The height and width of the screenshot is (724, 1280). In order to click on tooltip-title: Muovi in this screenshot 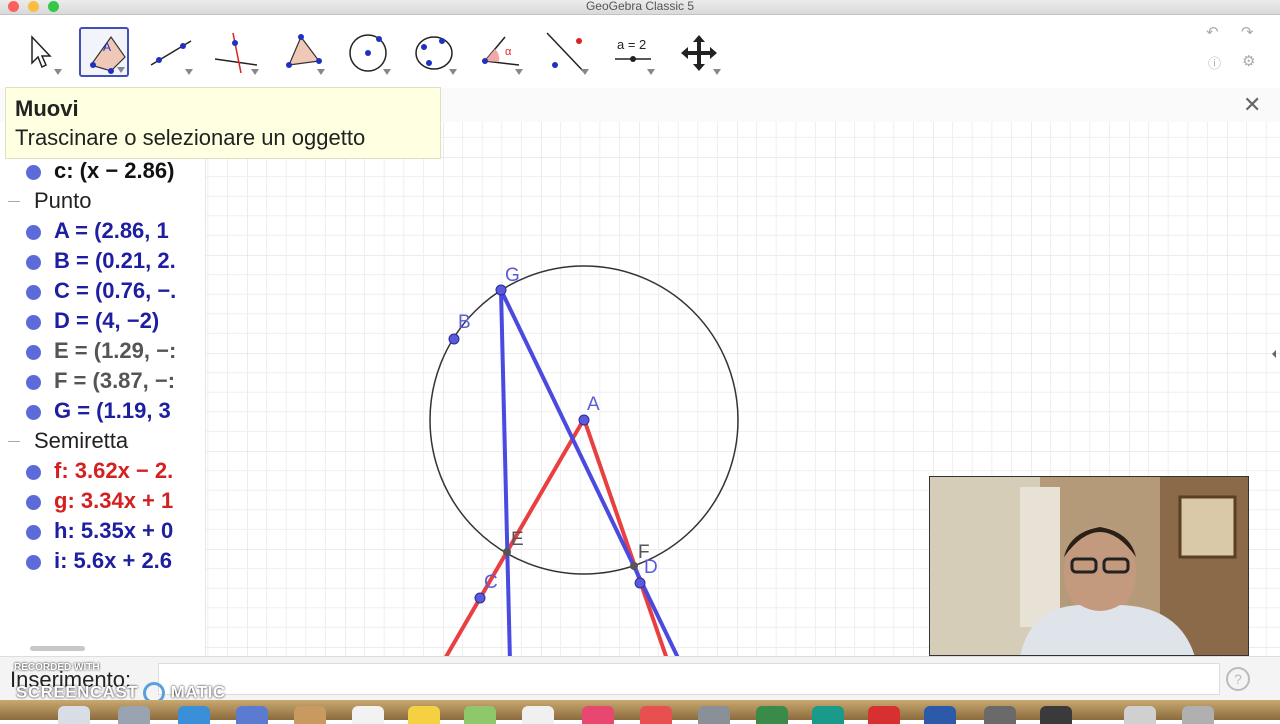, I will do `click(47, 108)`.